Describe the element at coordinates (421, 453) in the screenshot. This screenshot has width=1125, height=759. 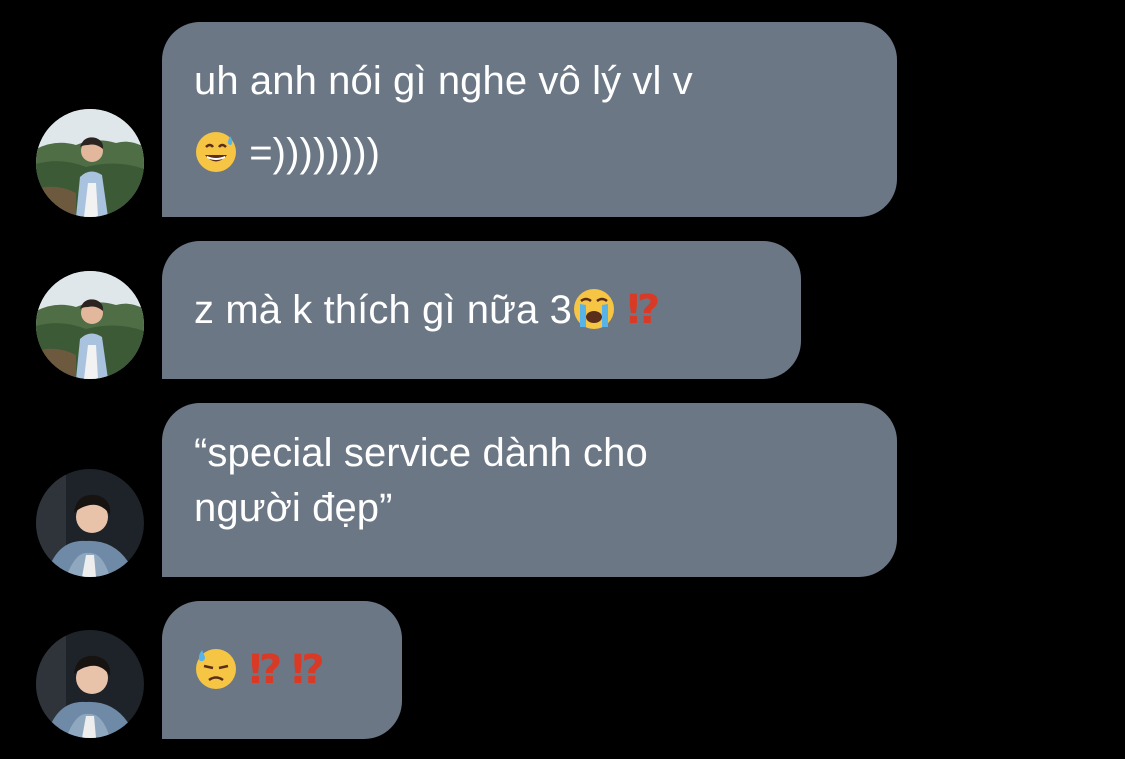
I see `message-text: “special service dành cho` at that location.